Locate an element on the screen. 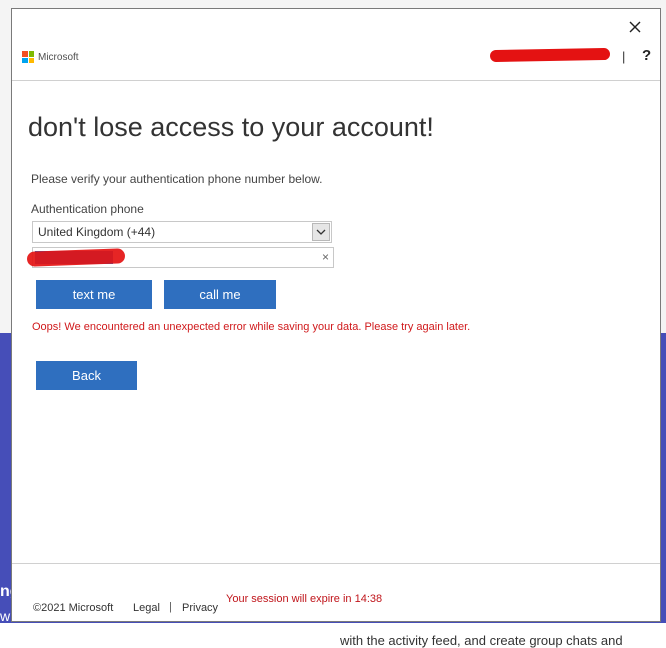 Image resolution: width=666 pixels, height=648 pixels. close-button is located at coordinates (635, 27).